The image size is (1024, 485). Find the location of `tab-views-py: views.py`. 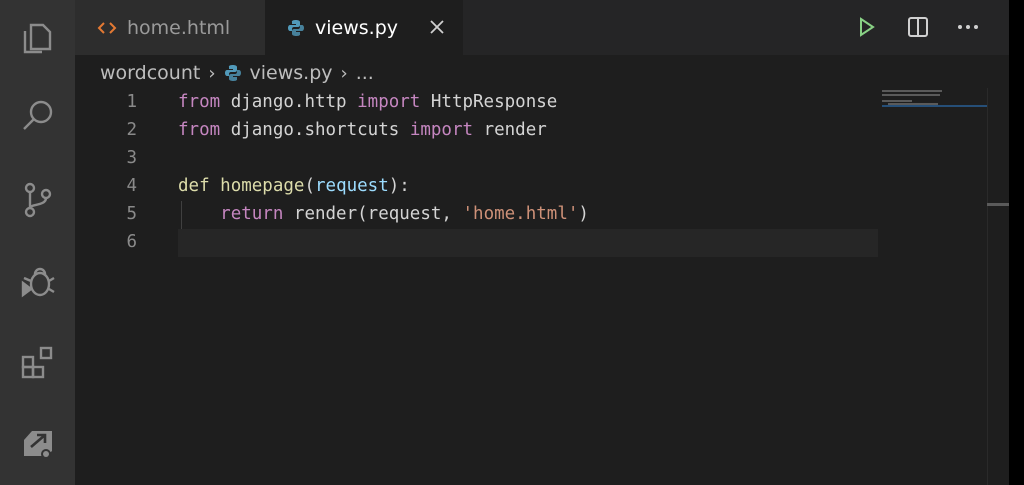

tab-views-py: views.py is located at coordinates (364, 27).